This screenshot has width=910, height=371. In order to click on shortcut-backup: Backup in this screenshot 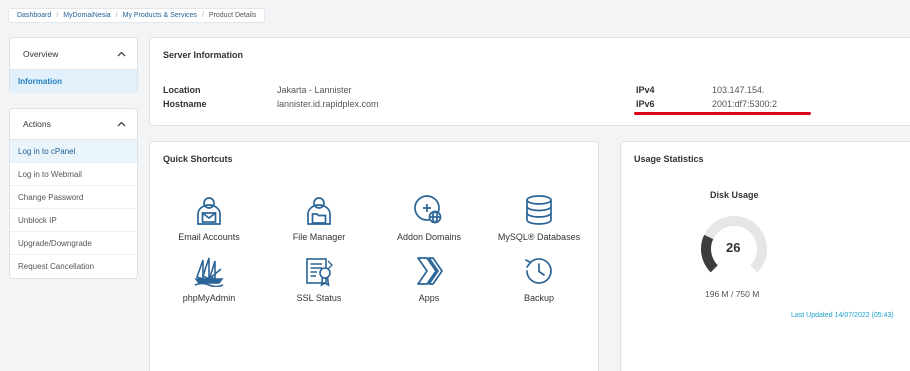, I will do `click(539, 279)`.